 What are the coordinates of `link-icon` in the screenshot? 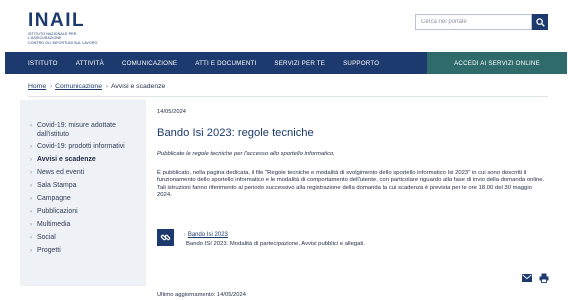 It's located at (165, 237).